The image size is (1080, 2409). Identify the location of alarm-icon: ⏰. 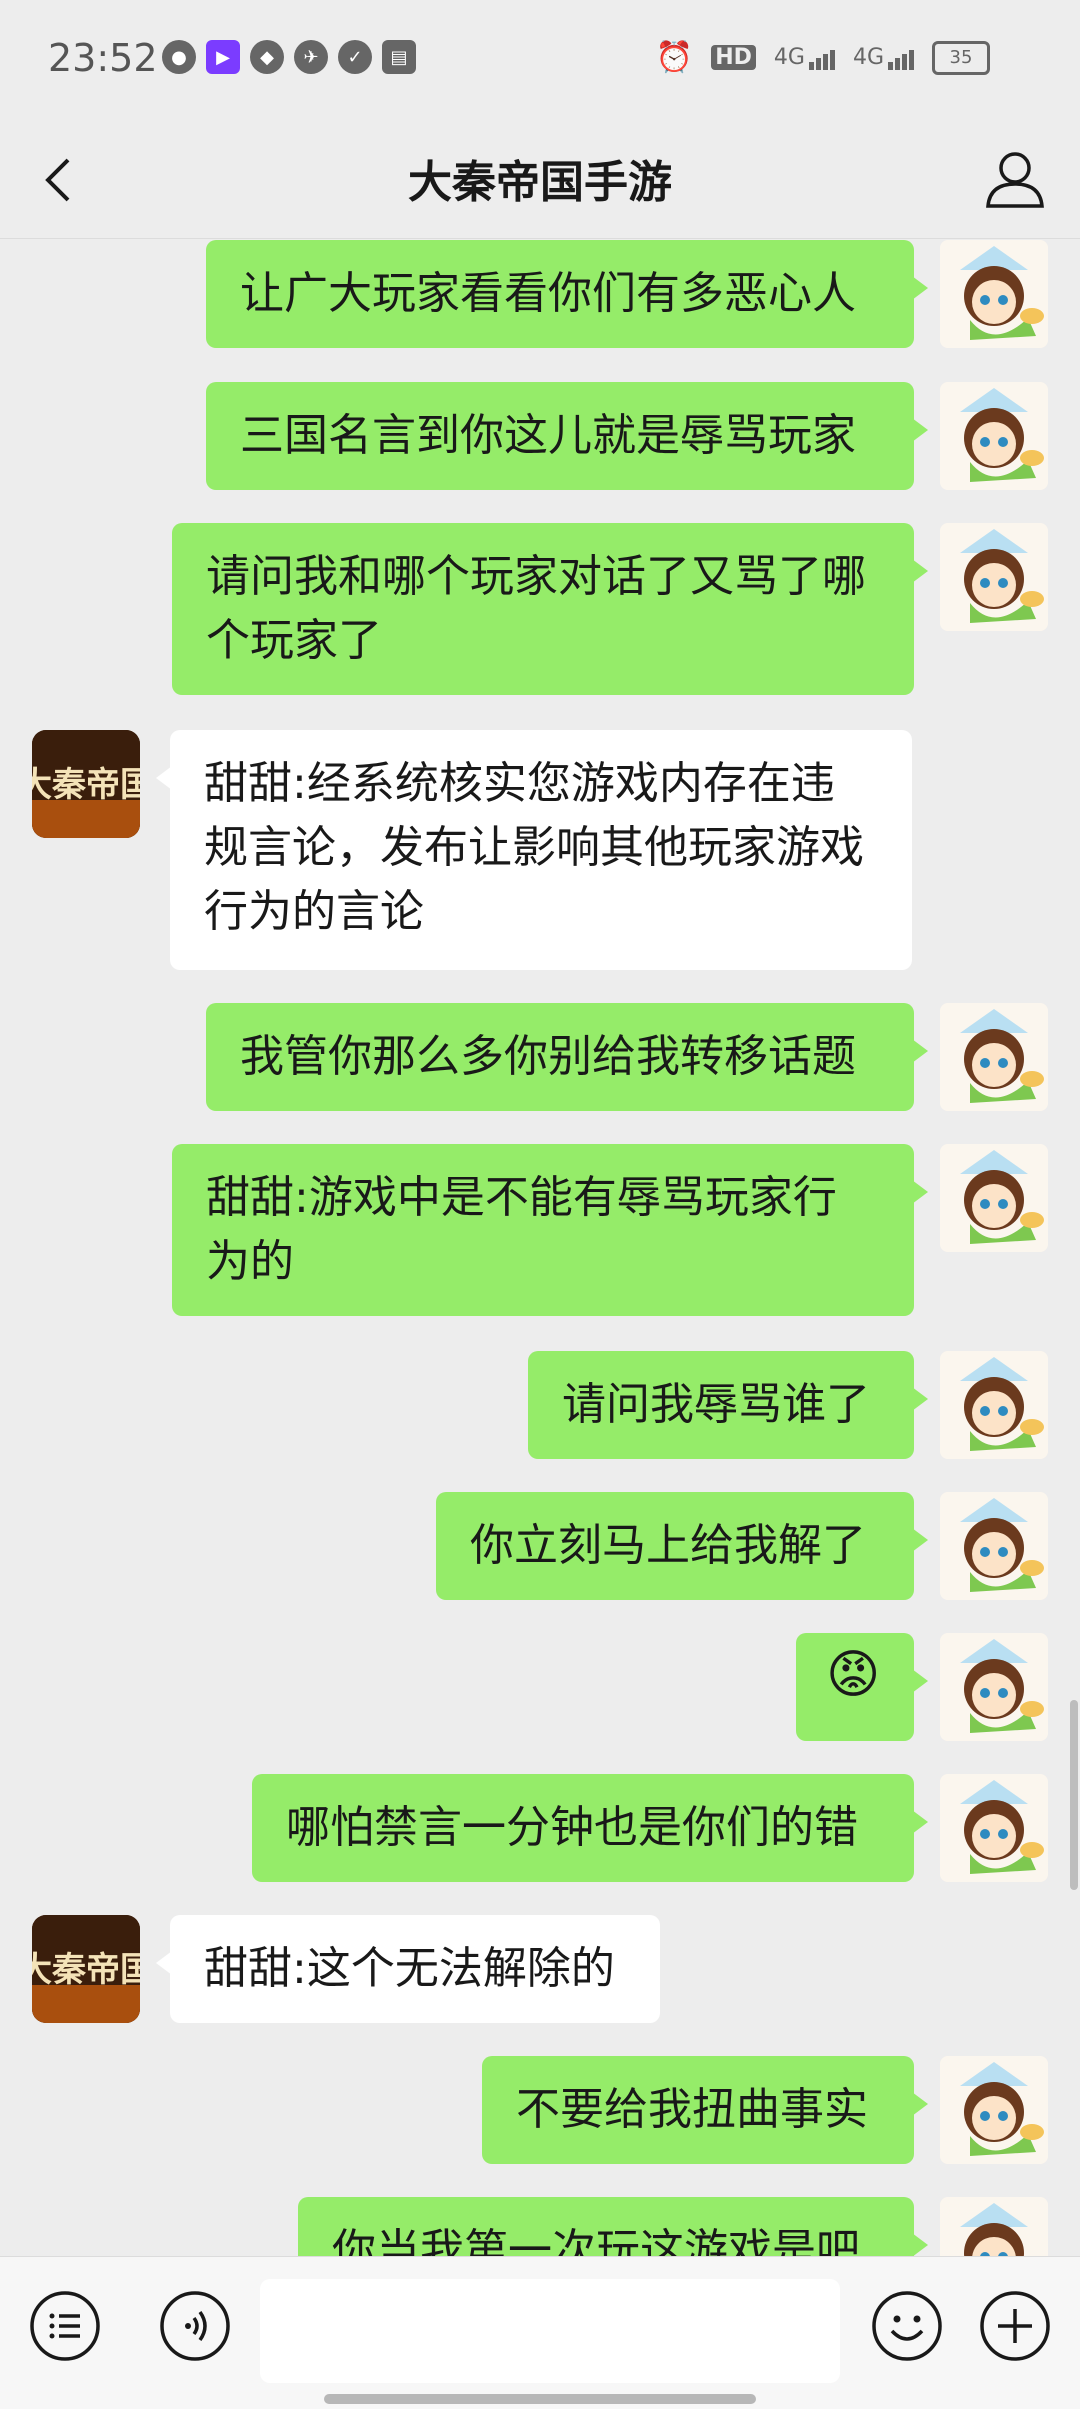
(674, 57).